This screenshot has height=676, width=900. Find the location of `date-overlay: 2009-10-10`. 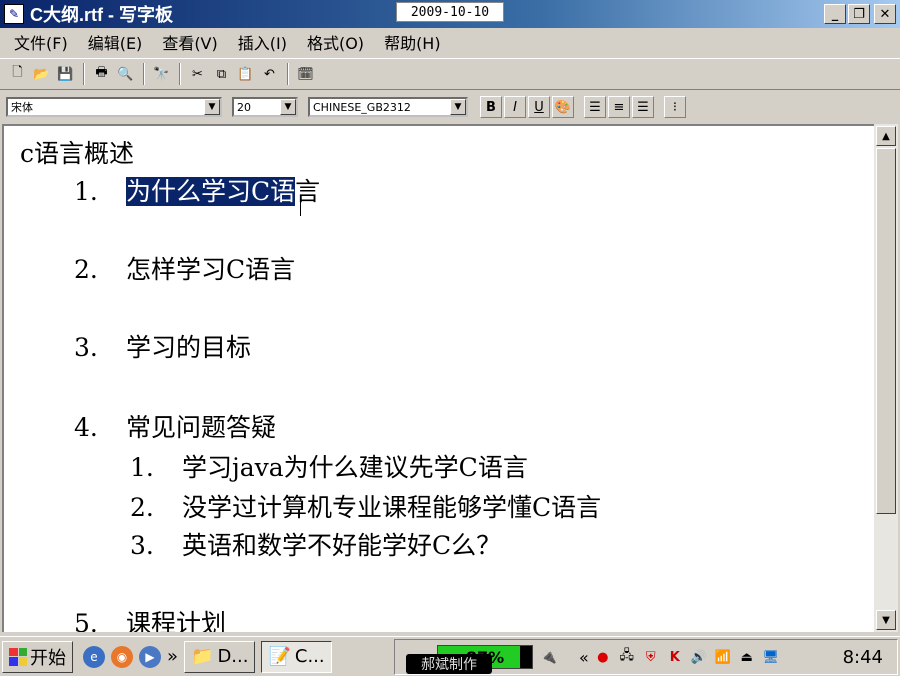

date-overlay: 2009-10-10 is located at coordinates (450, 12).